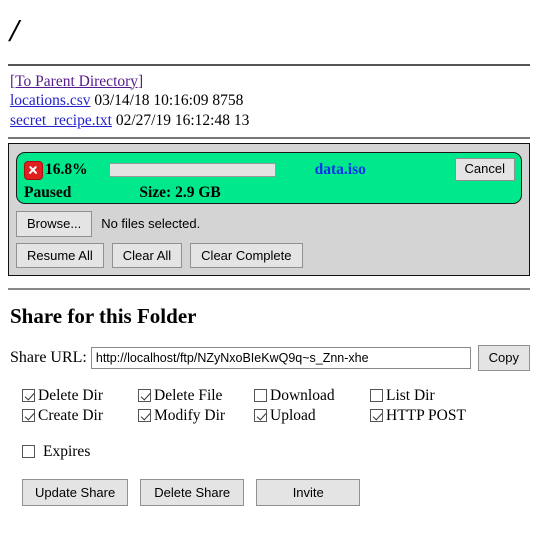 The height and width of the screenshot is (534, 538). I want to click on share-heading: Share for this Folder, so click(103, 316).